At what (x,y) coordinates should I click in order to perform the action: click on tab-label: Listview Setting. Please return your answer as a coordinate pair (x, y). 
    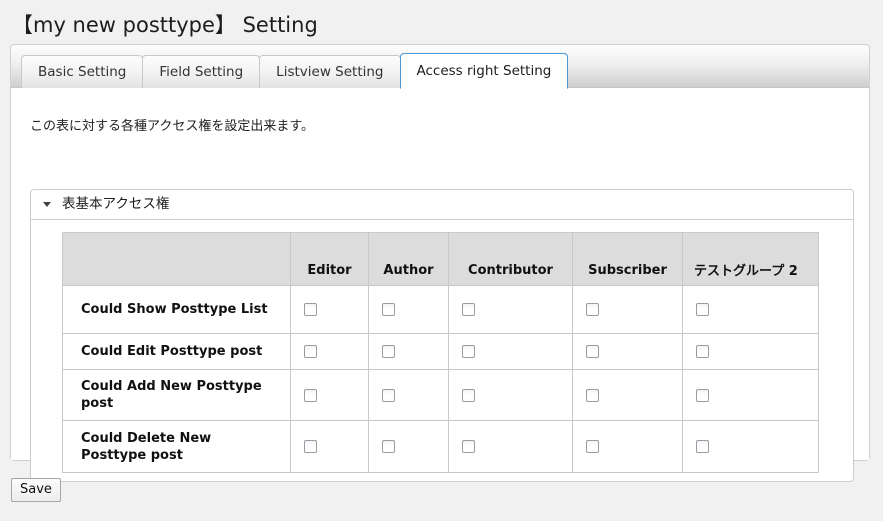
    Looking at the image, I should click on (330, 72).